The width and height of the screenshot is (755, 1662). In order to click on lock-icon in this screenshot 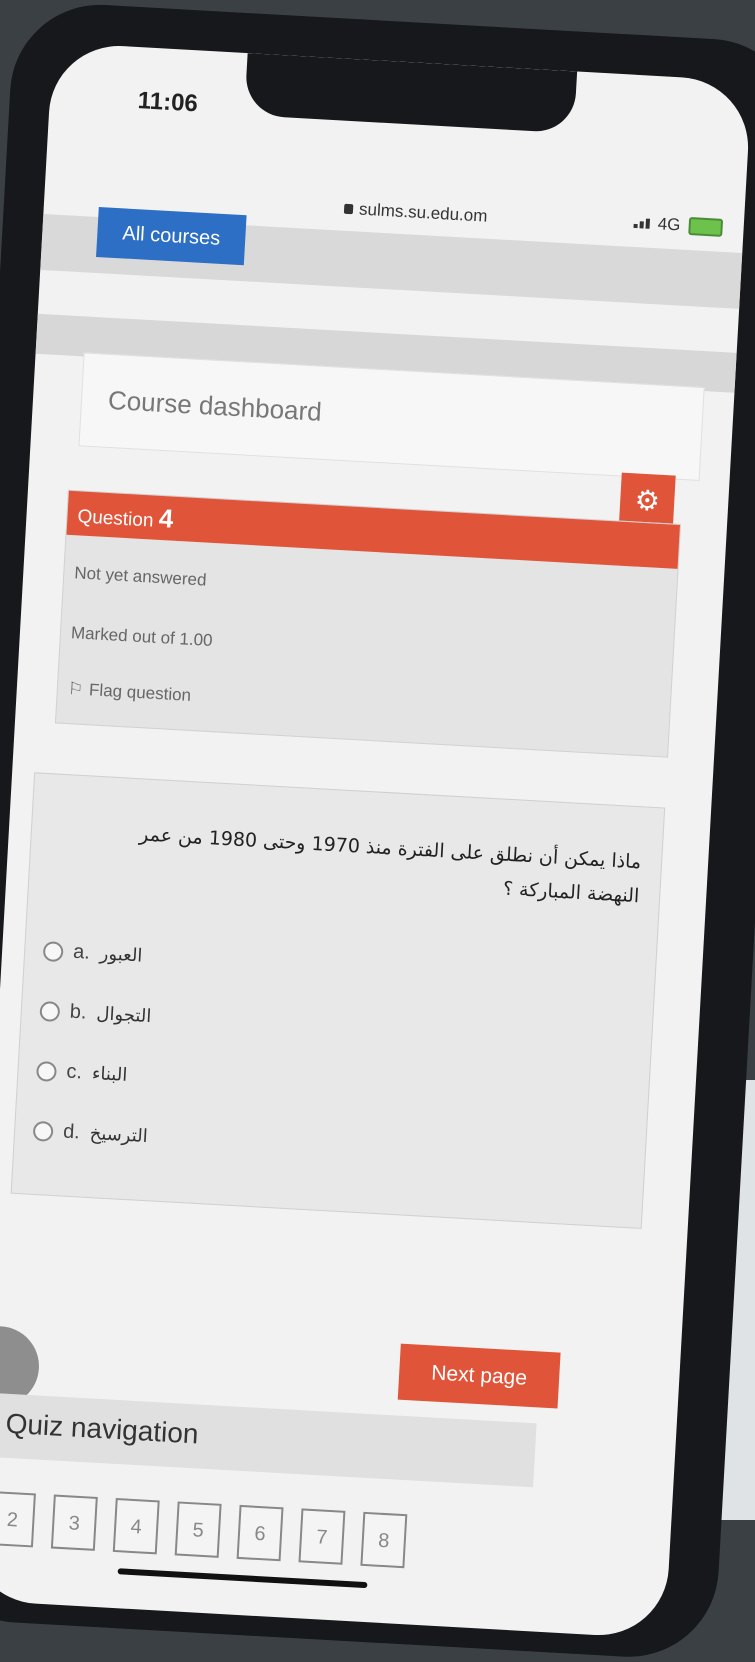, I will do `click(348, 209)`.